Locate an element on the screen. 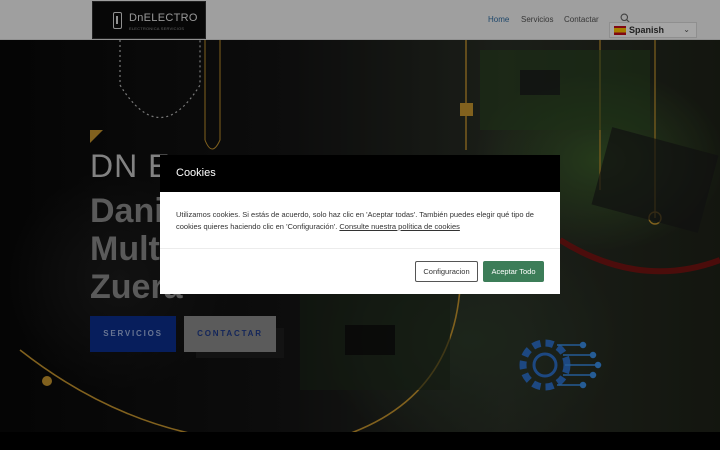  cookie-policy-link: Consulte nuestra política de cookies is located at coordinates (399, 226).